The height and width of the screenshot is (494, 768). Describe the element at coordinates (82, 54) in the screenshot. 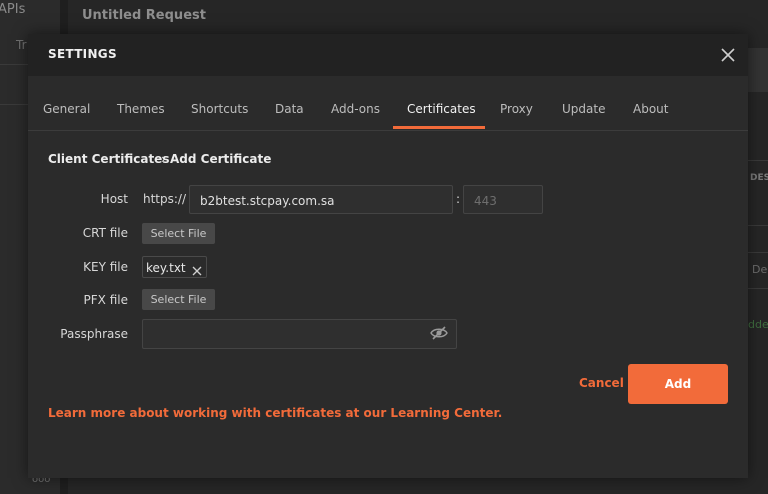

I see `dialog-title: SETTINGS` at that location.